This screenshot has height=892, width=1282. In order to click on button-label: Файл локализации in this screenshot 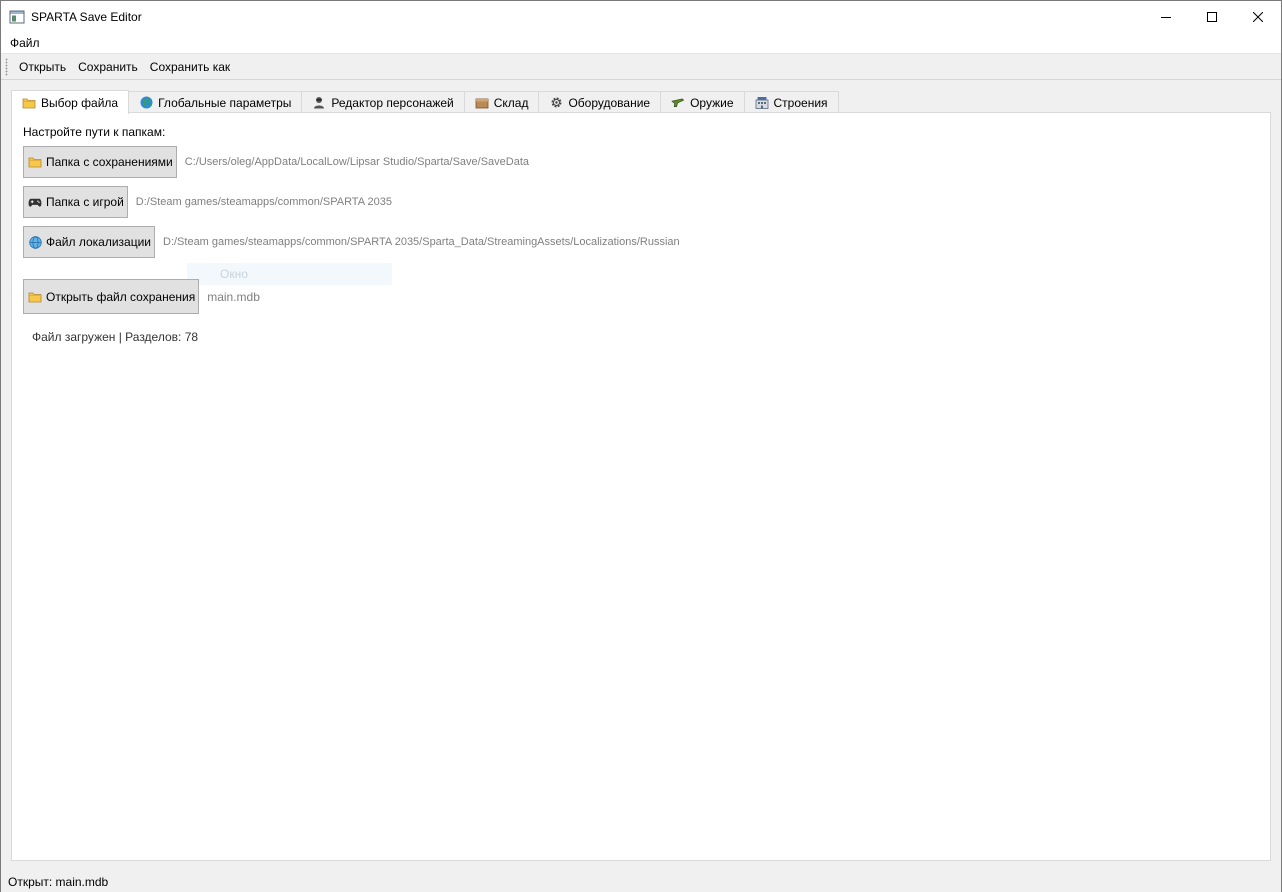, I will do `click(98, 242)`.